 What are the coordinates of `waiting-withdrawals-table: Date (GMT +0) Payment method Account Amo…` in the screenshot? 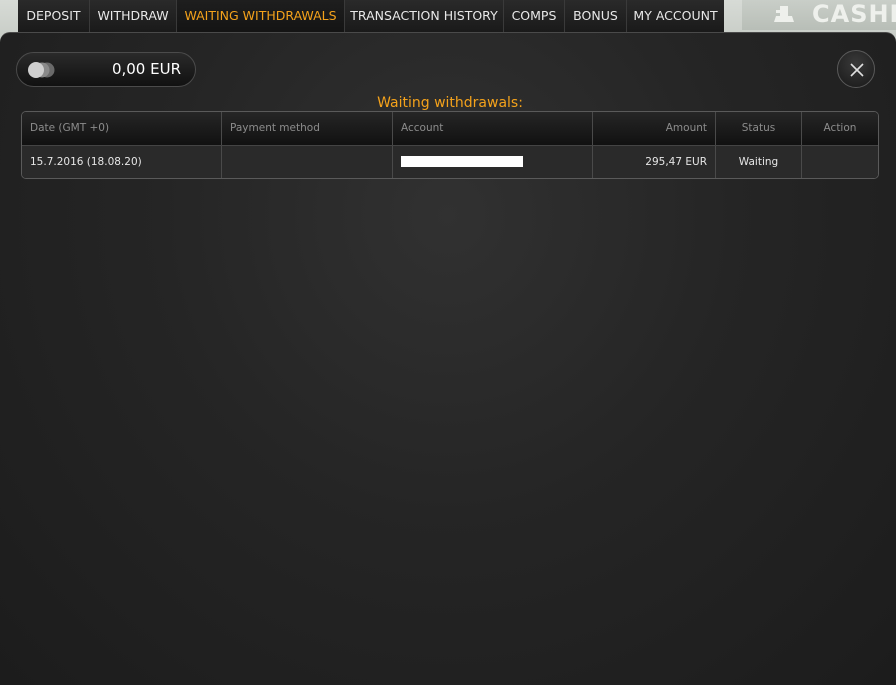 It's located at (450, 145).